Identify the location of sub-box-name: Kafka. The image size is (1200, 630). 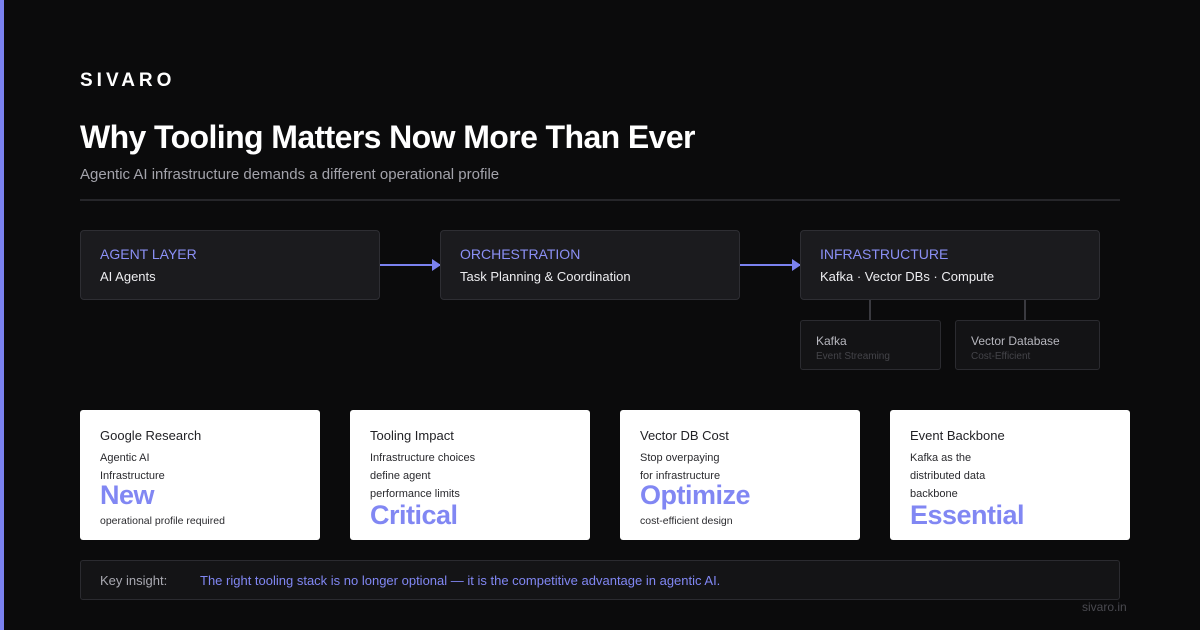
(831, 341).